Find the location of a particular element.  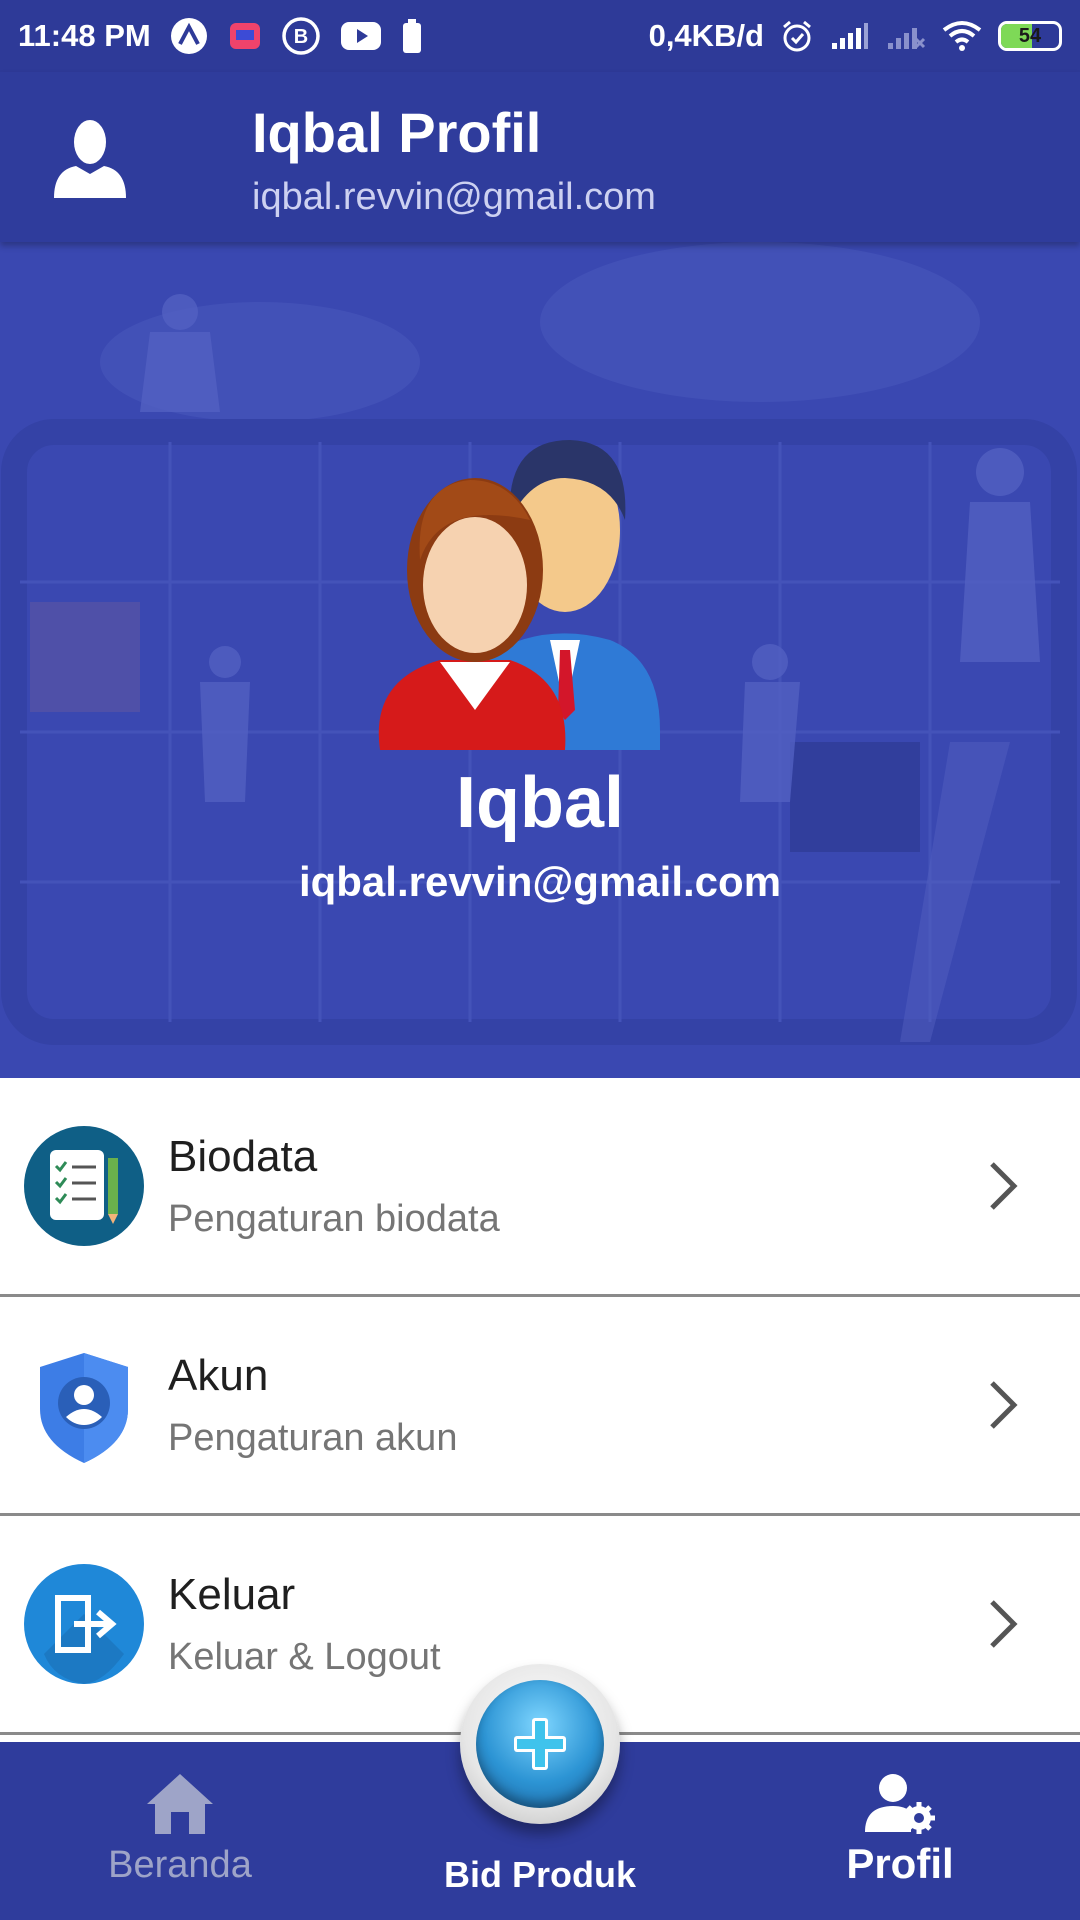

menu-item-akun: Akun Pengaturan akun is located at coordinates (540, 1406).